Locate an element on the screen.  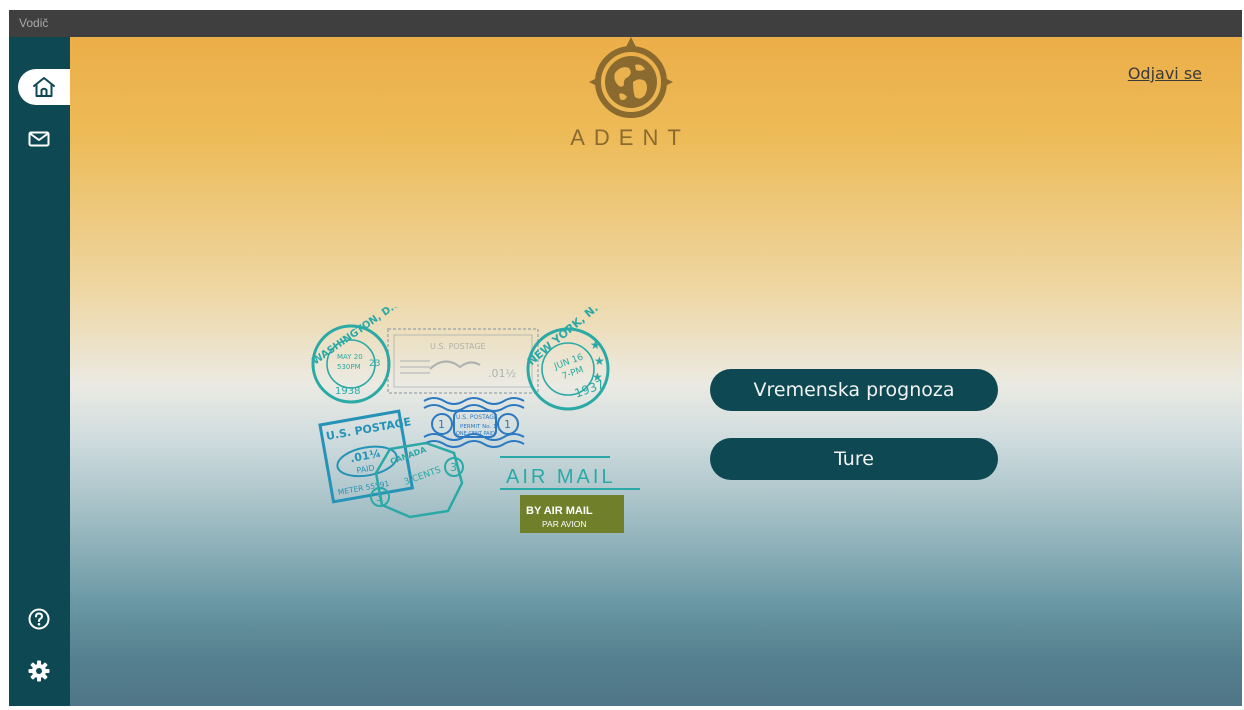
home-icon is located at coordinates (44, 87).